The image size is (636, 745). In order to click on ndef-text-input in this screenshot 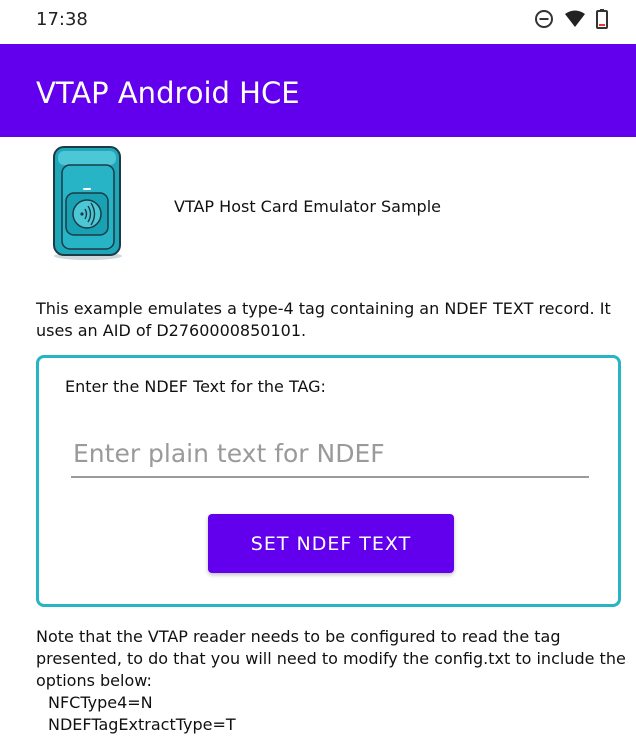, I will do `click(330, 454)`.